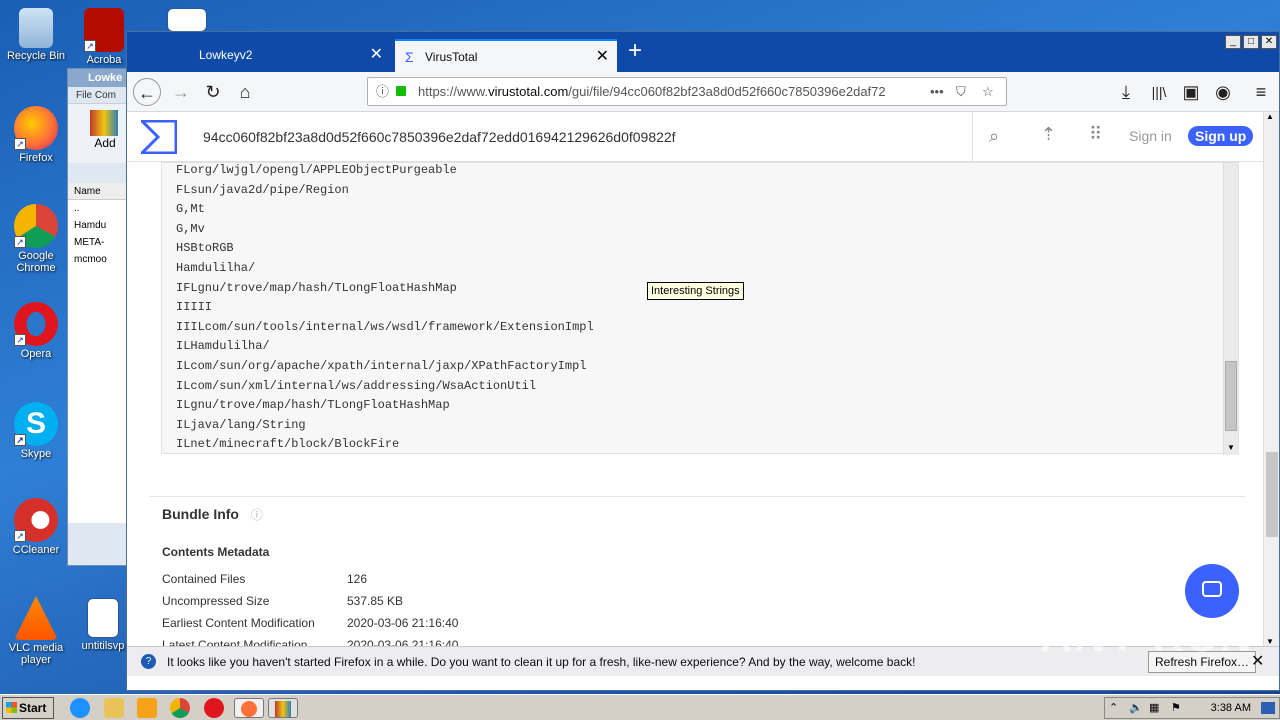  I want to click on list-item: .., so click(98, 208).